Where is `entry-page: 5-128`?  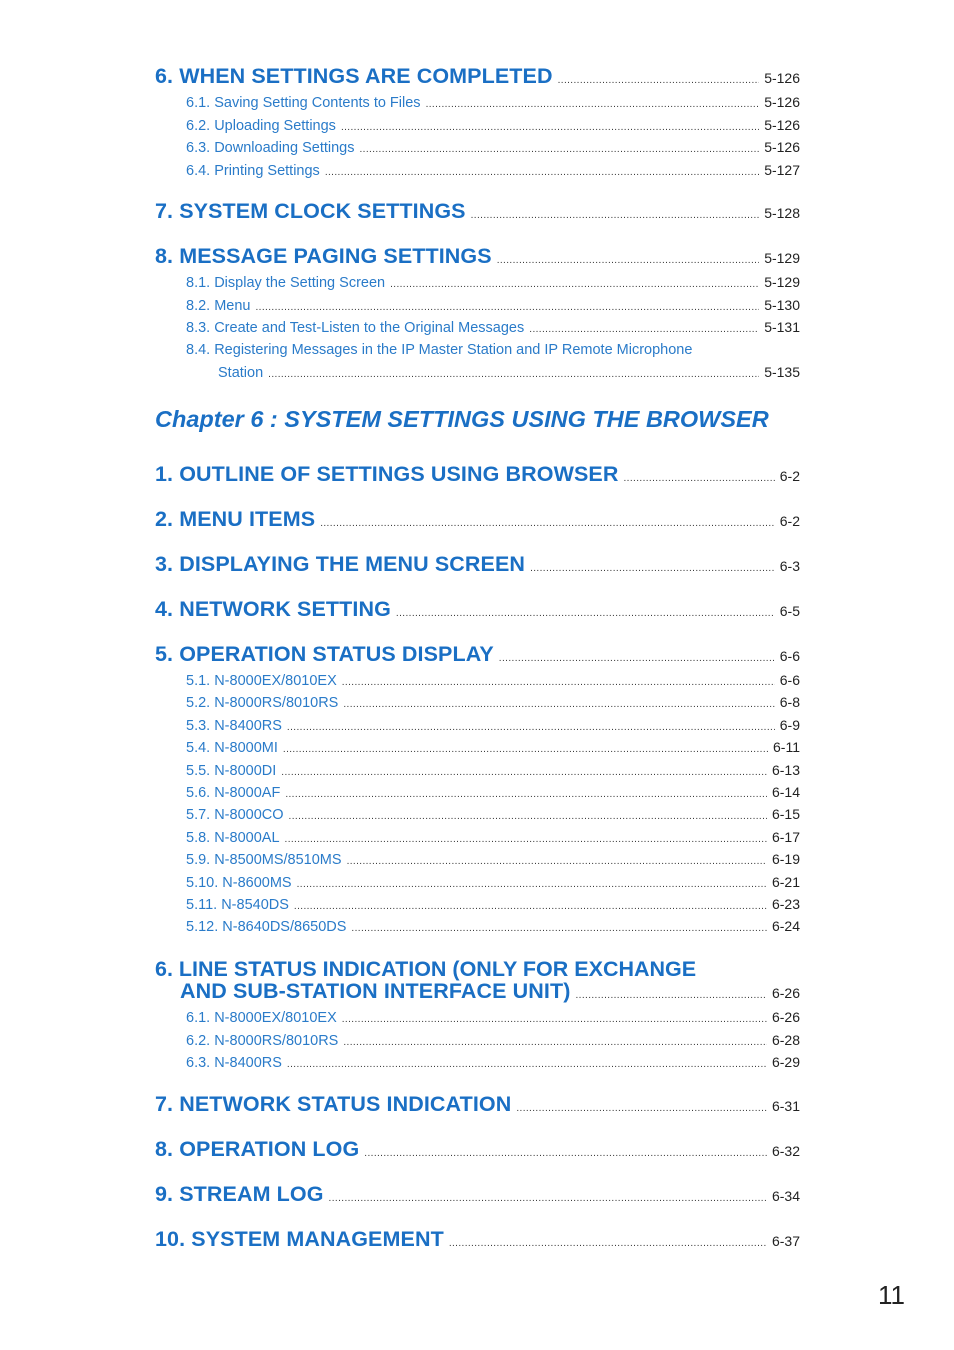
entry-page: 5-128 is located at coordinates (782, 213).